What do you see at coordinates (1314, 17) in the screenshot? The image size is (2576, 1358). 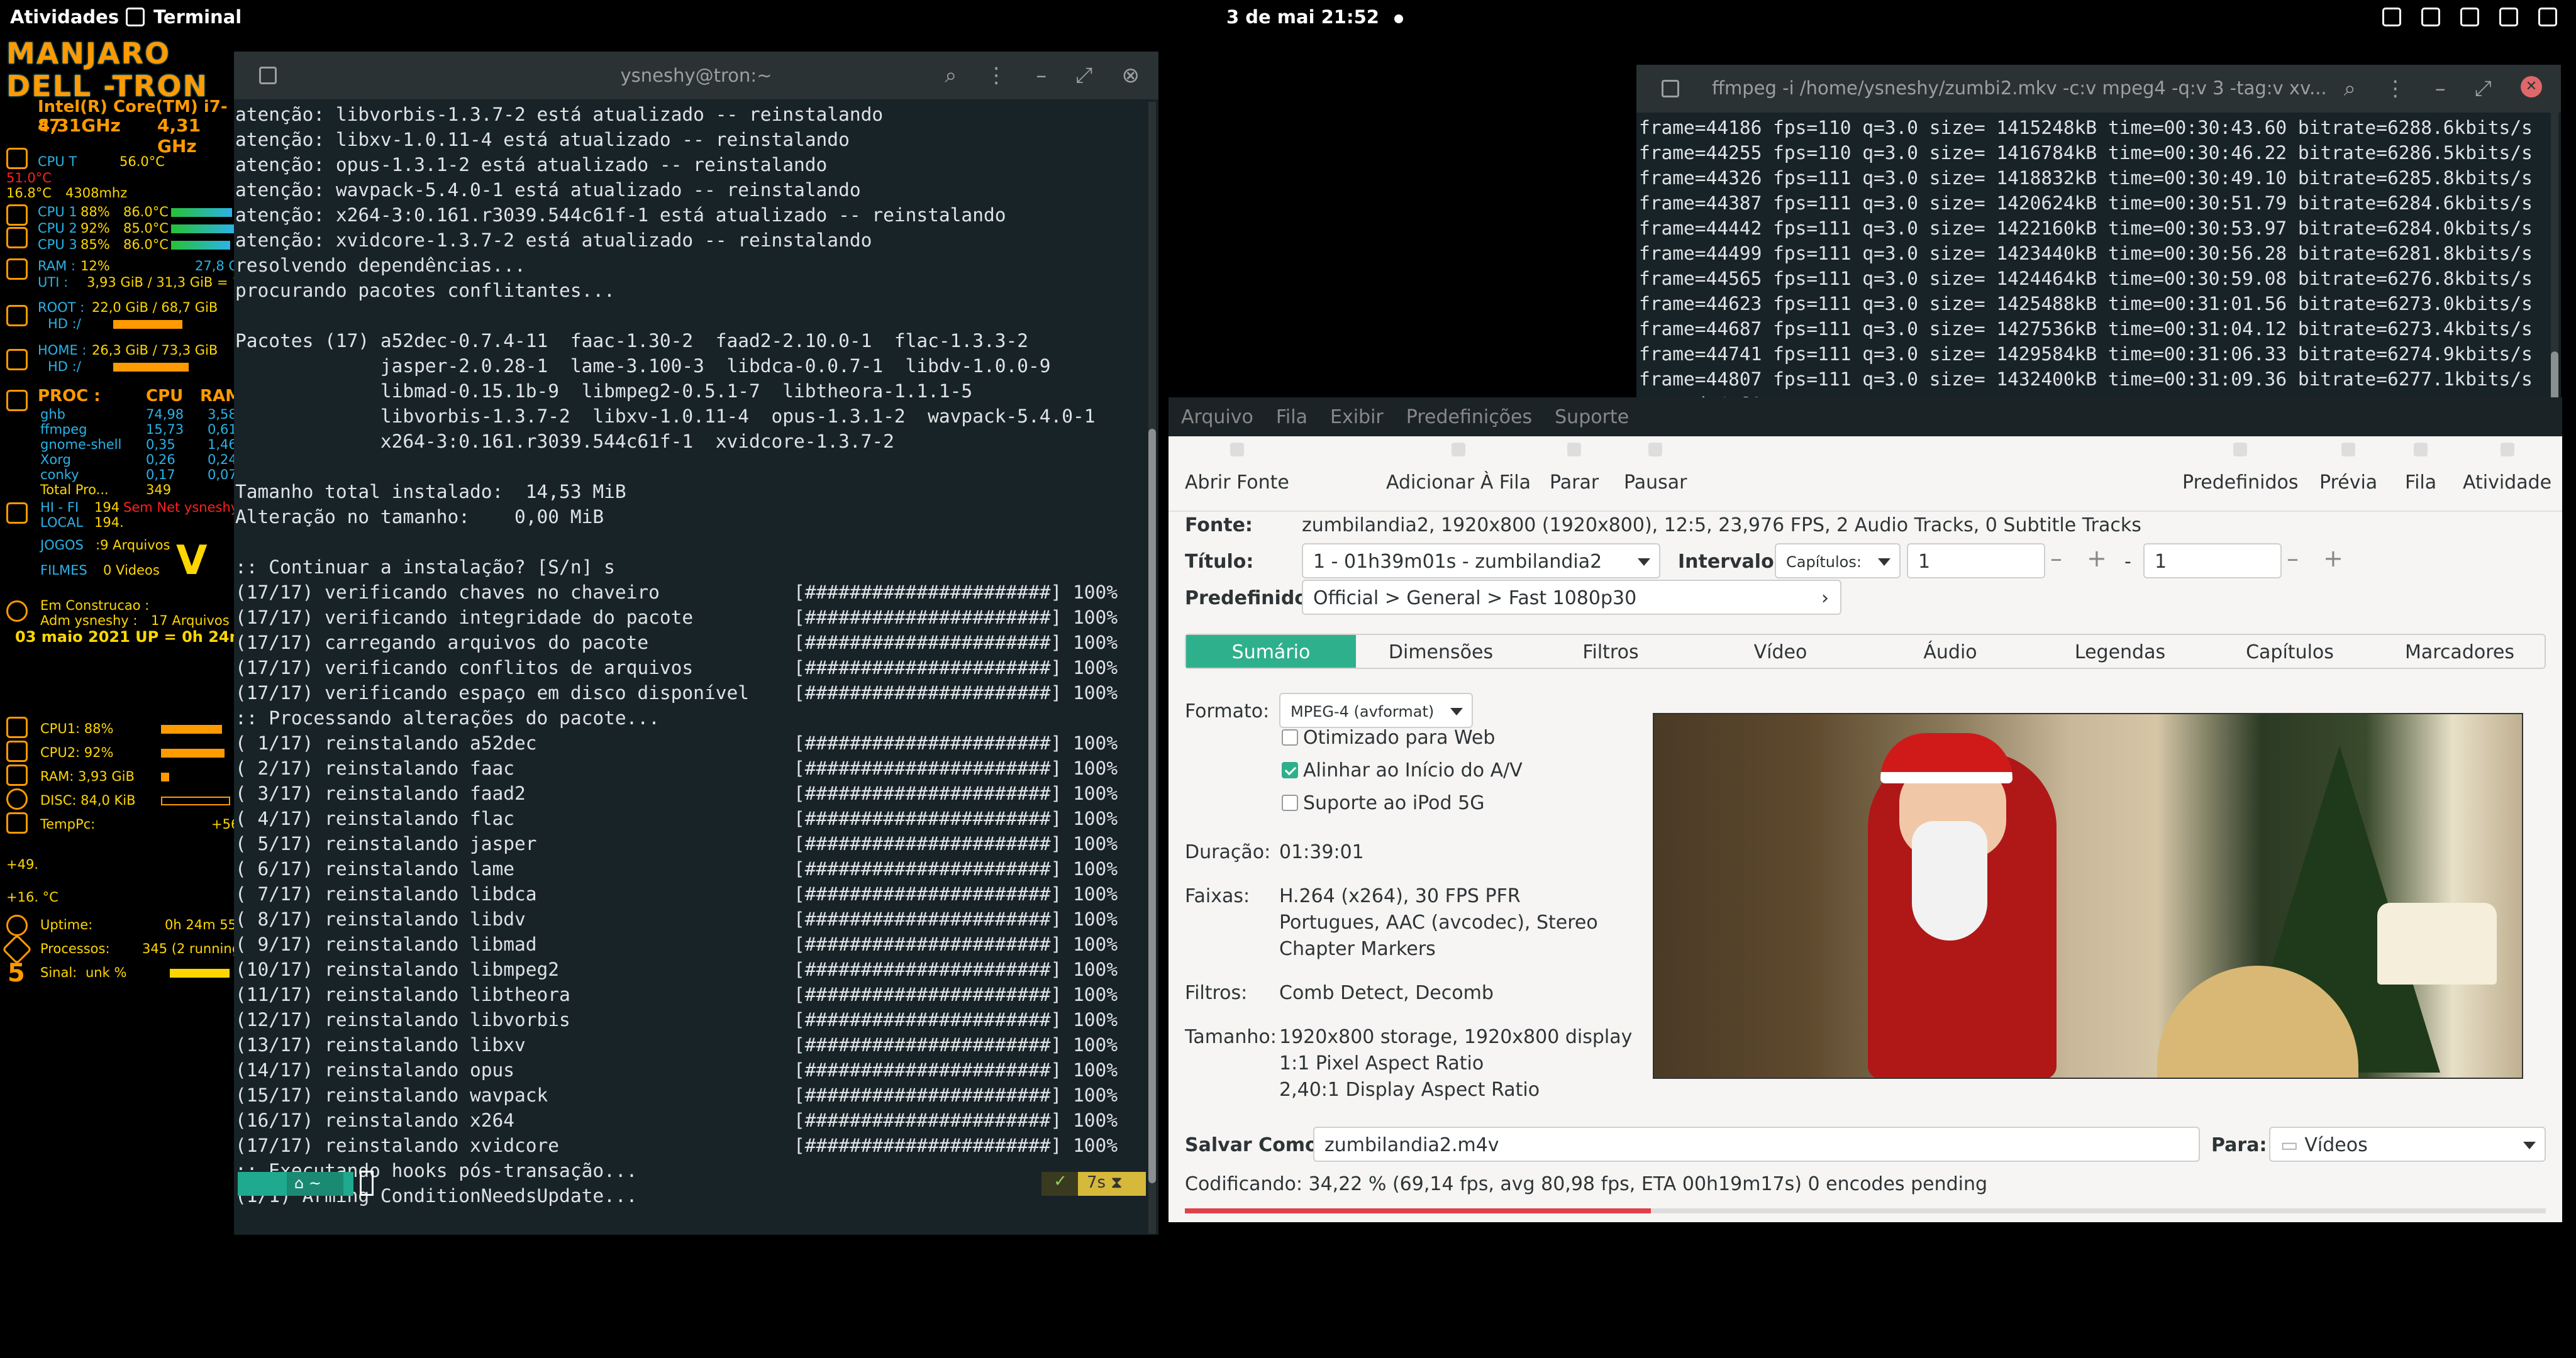 I see `clock: 3 de mai 21:52` at bounding box center [1314, 17].